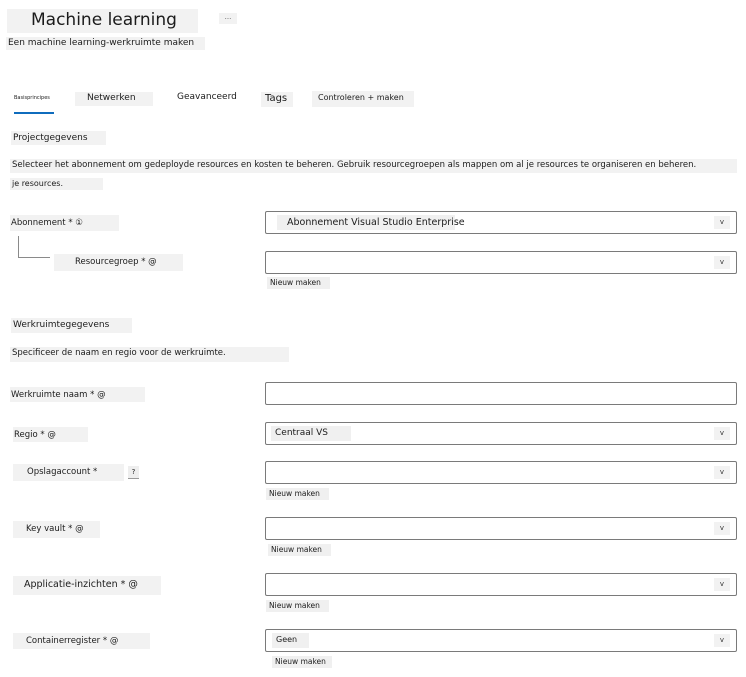  I want to click on storage-account-create-new-link: Nieuw maken, so click(297, 494).